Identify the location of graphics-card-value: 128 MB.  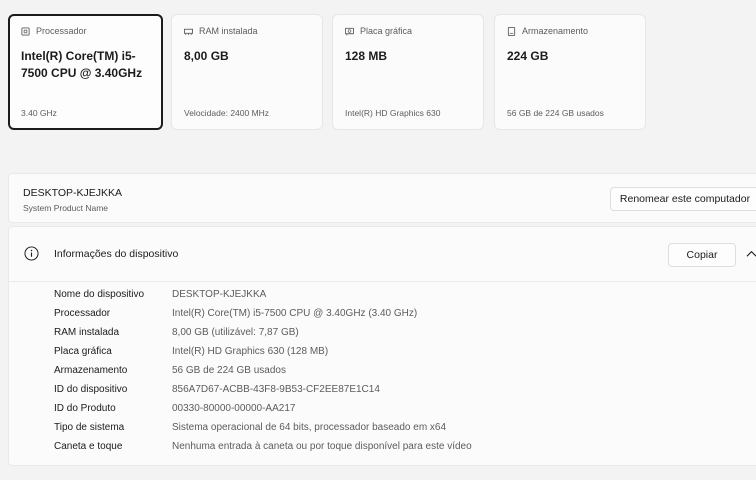
(366, 56).